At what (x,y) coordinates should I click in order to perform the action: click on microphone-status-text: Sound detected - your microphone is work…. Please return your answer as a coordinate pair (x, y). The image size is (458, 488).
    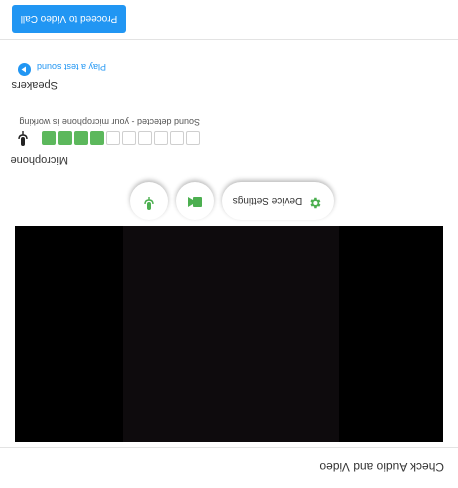
    Looking at the image, I should click on (109, 122).